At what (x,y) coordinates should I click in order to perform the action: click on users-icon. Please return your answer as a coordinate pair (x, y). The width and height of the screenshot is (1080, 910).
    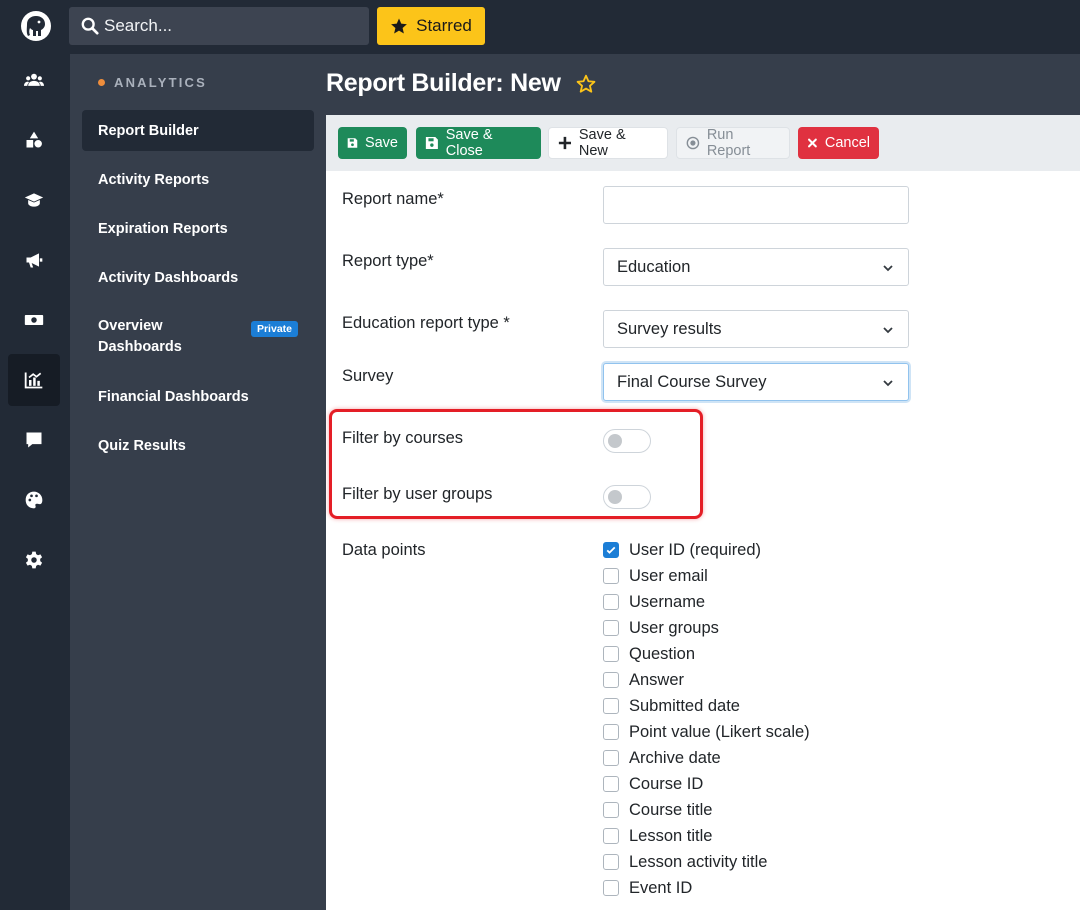
    Looking at the image, I should click on (34, 80).